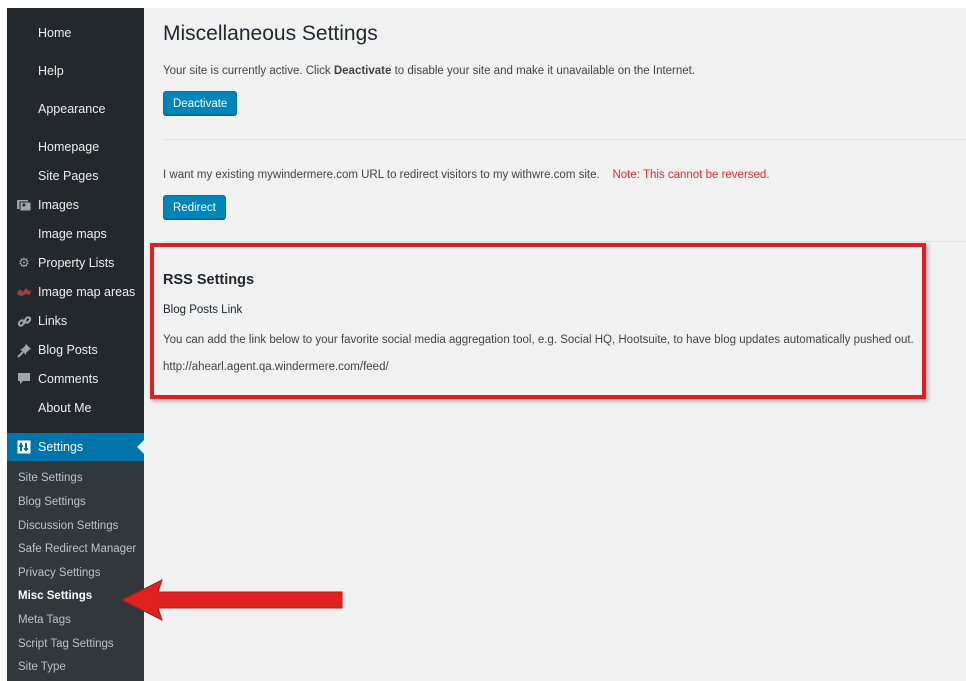 This screenshot has height=681, width=966. I want to click on submenu-item-site-type: Site Type, so click(42, 667).